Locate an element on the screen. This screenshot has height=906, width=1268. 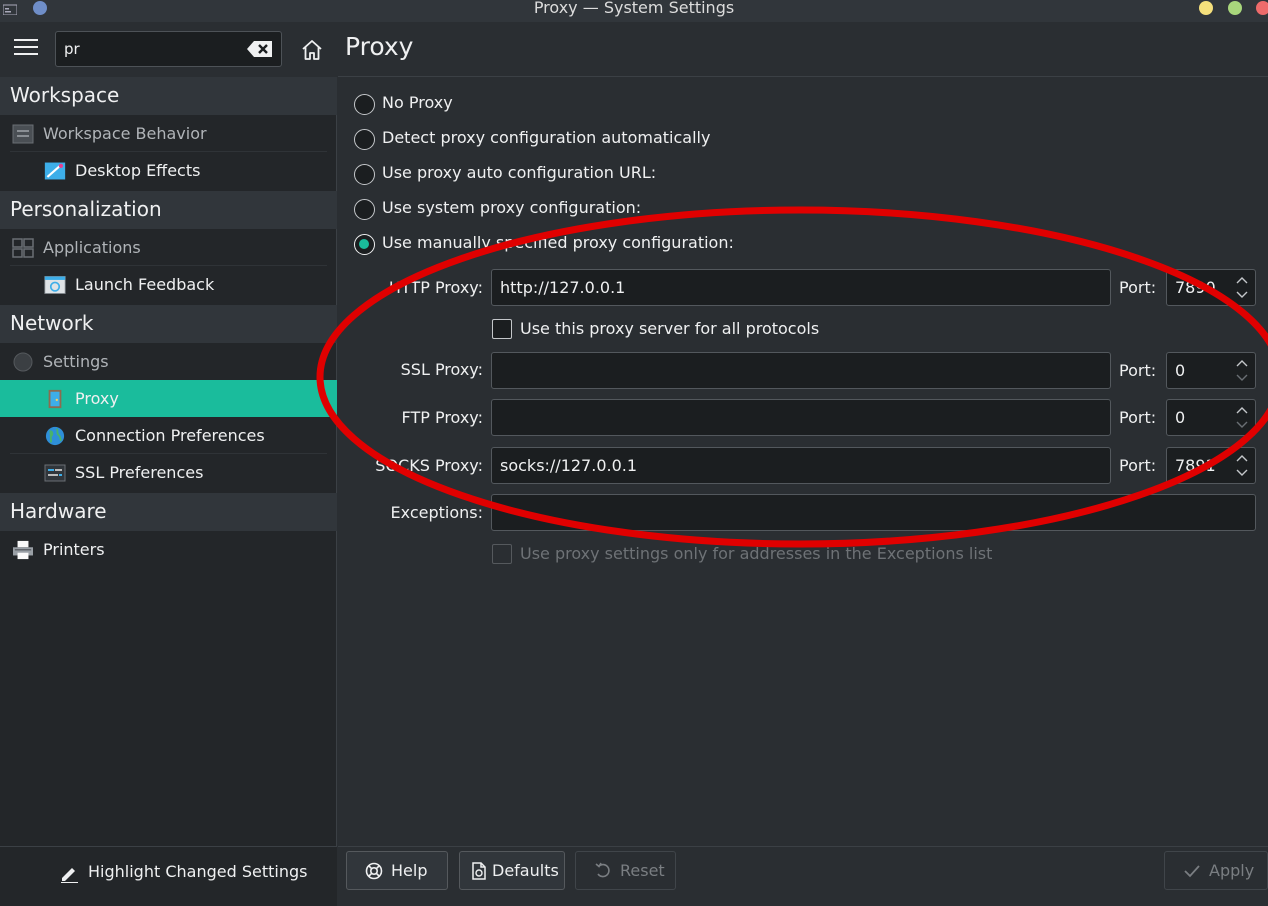
desktop-effects-icon is located at coordinates (55, 171).